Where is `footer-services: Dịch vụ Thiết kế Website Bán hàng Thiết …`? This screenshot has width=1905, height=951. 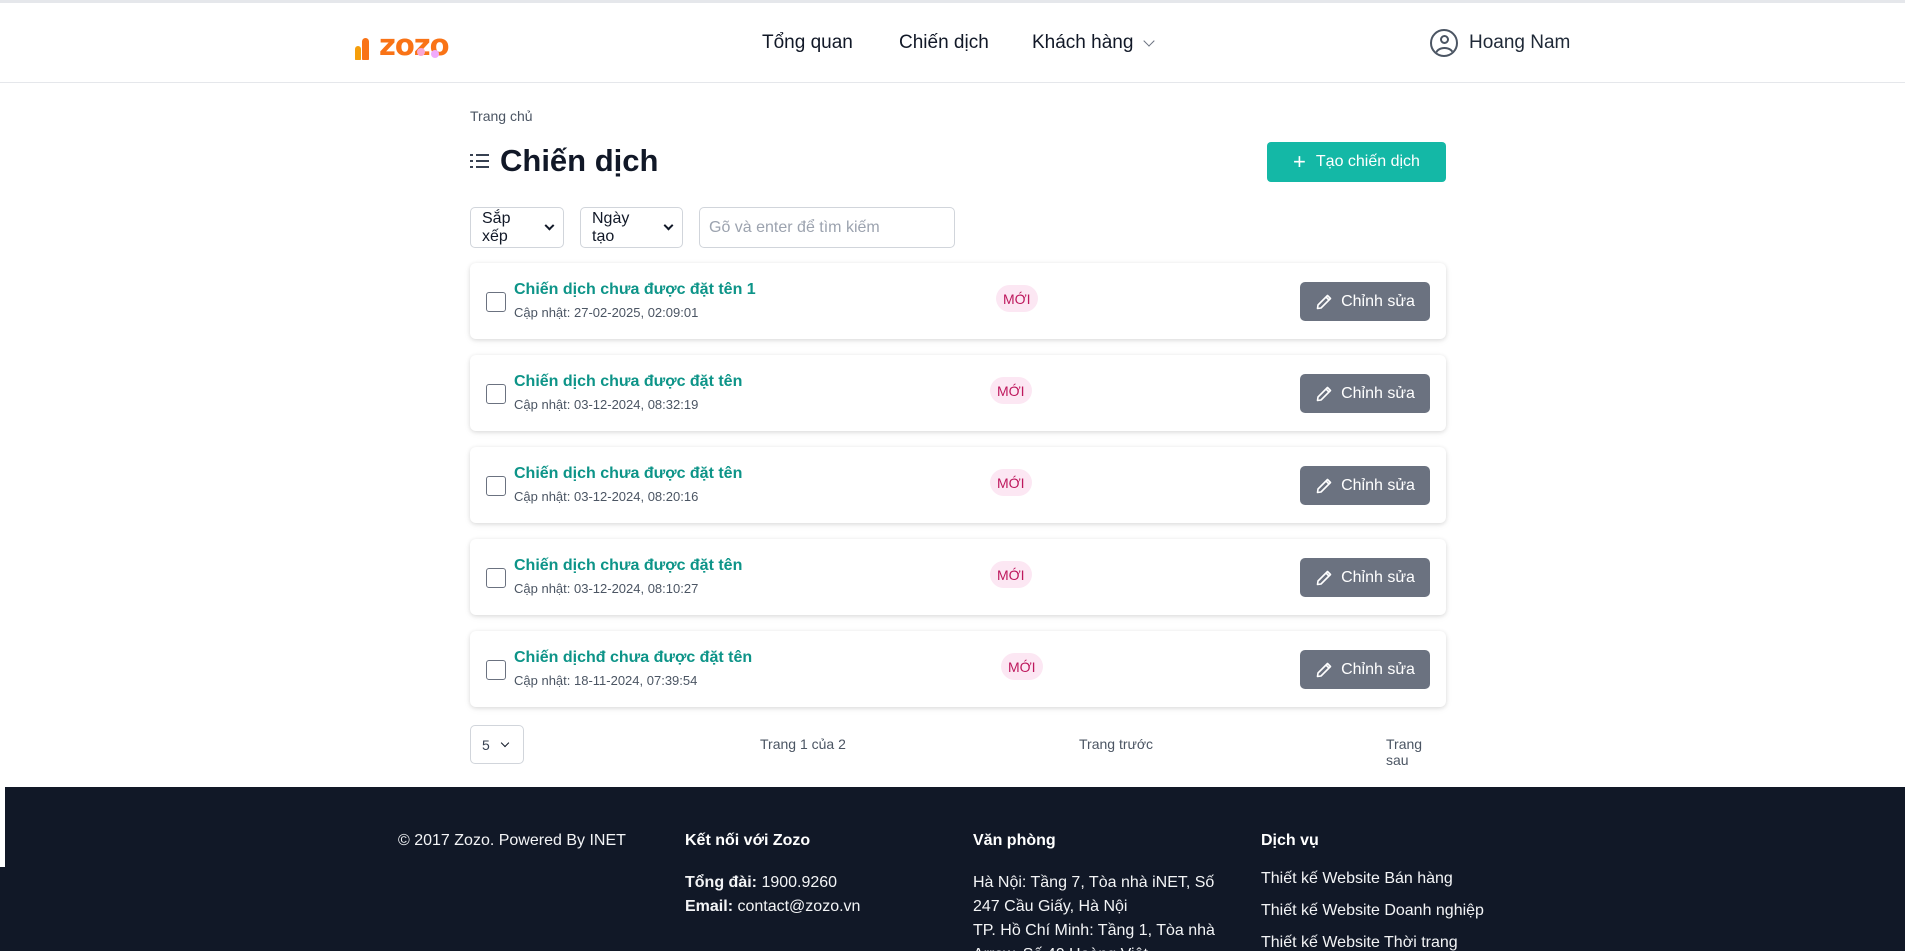
footer-services: Dịch vụ Thiết kế Website Bán hàng Thiết … is located at coordinates (1391, 891).